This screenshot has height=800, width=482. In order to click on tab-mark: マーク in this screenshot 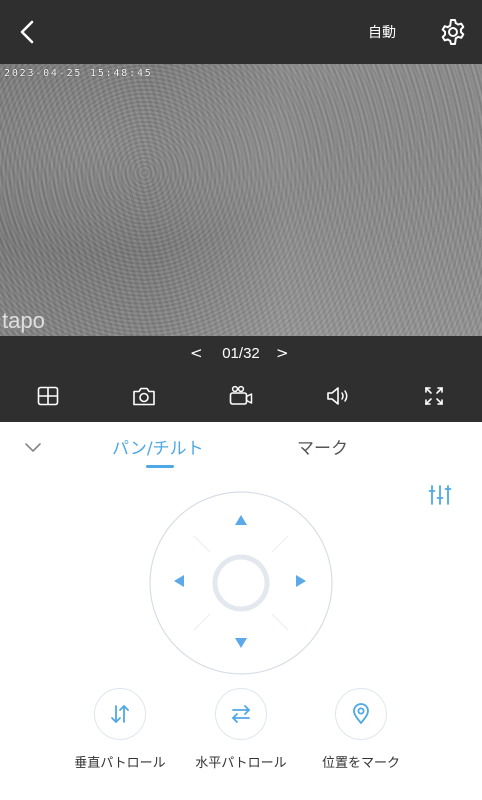, I will do `click(322, 446)`.